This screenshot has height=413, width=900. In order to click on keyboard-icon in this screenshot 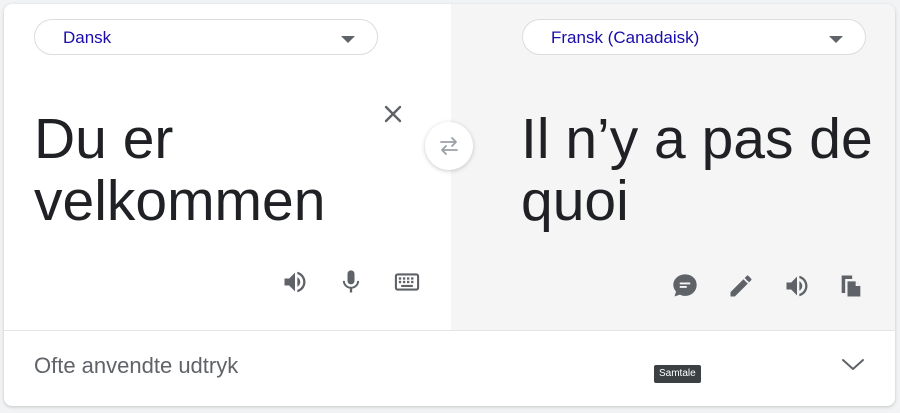, I will do `click(407, 282)`.